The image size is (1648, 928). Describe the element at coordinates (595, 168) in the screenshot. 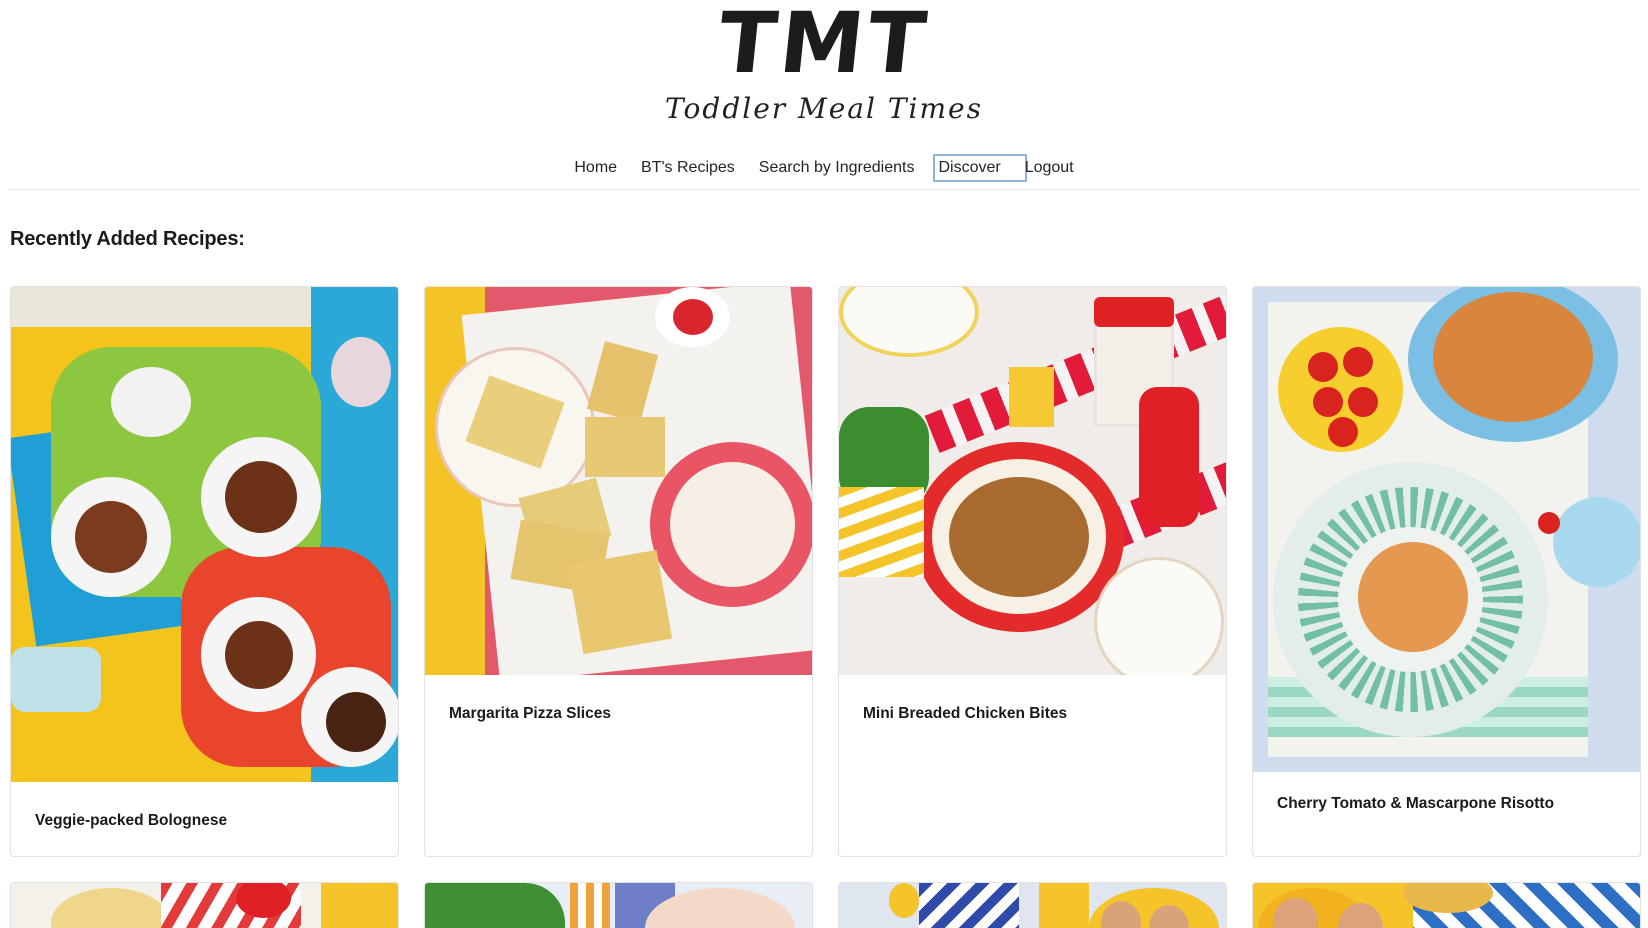

I see `nav-home-link: Home` at that location.